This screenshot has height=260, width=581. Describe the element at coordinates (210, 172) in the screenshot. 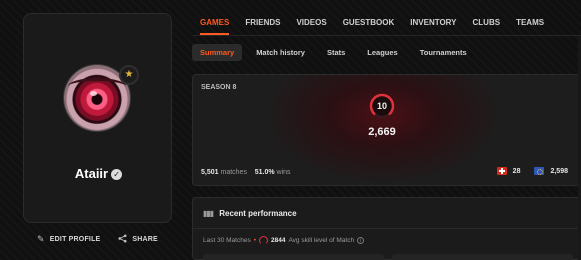

I see `matches-count: 5,501` at that location.